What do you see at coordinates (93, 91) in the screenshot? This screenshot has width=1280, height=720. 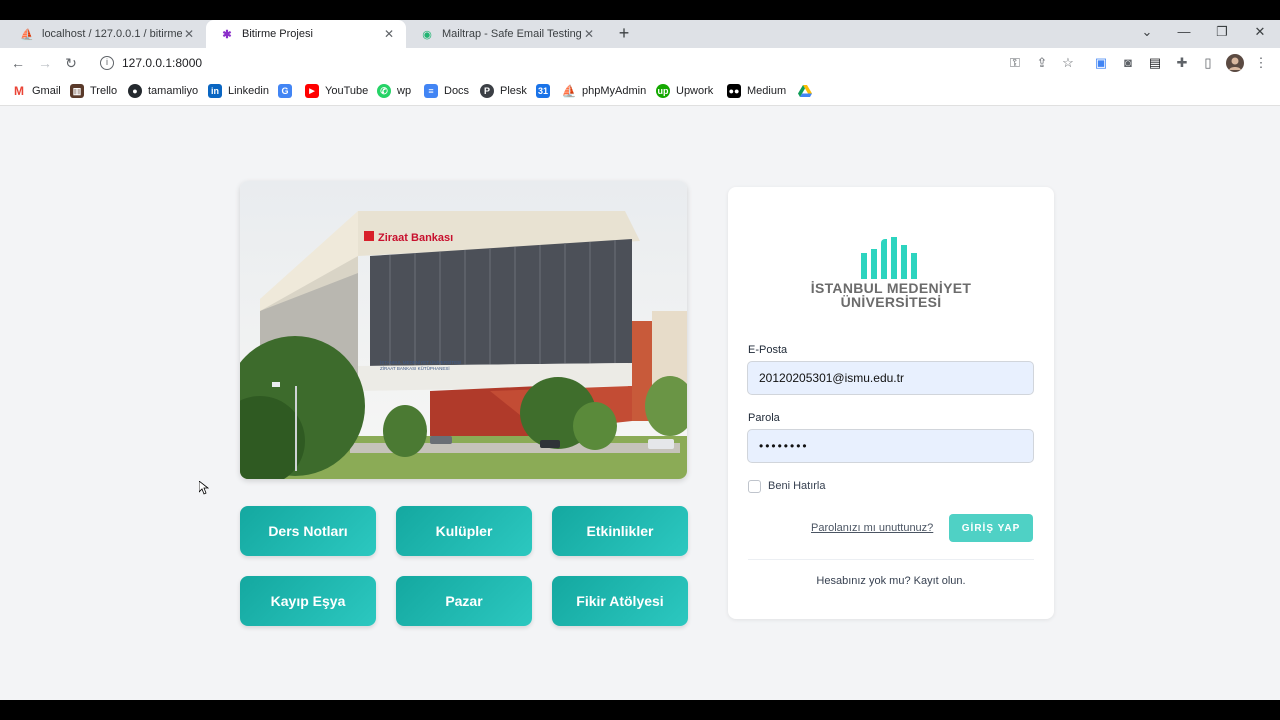 I see `bookmark-trello: ▥ Trello` at bounding box center [93, 91].